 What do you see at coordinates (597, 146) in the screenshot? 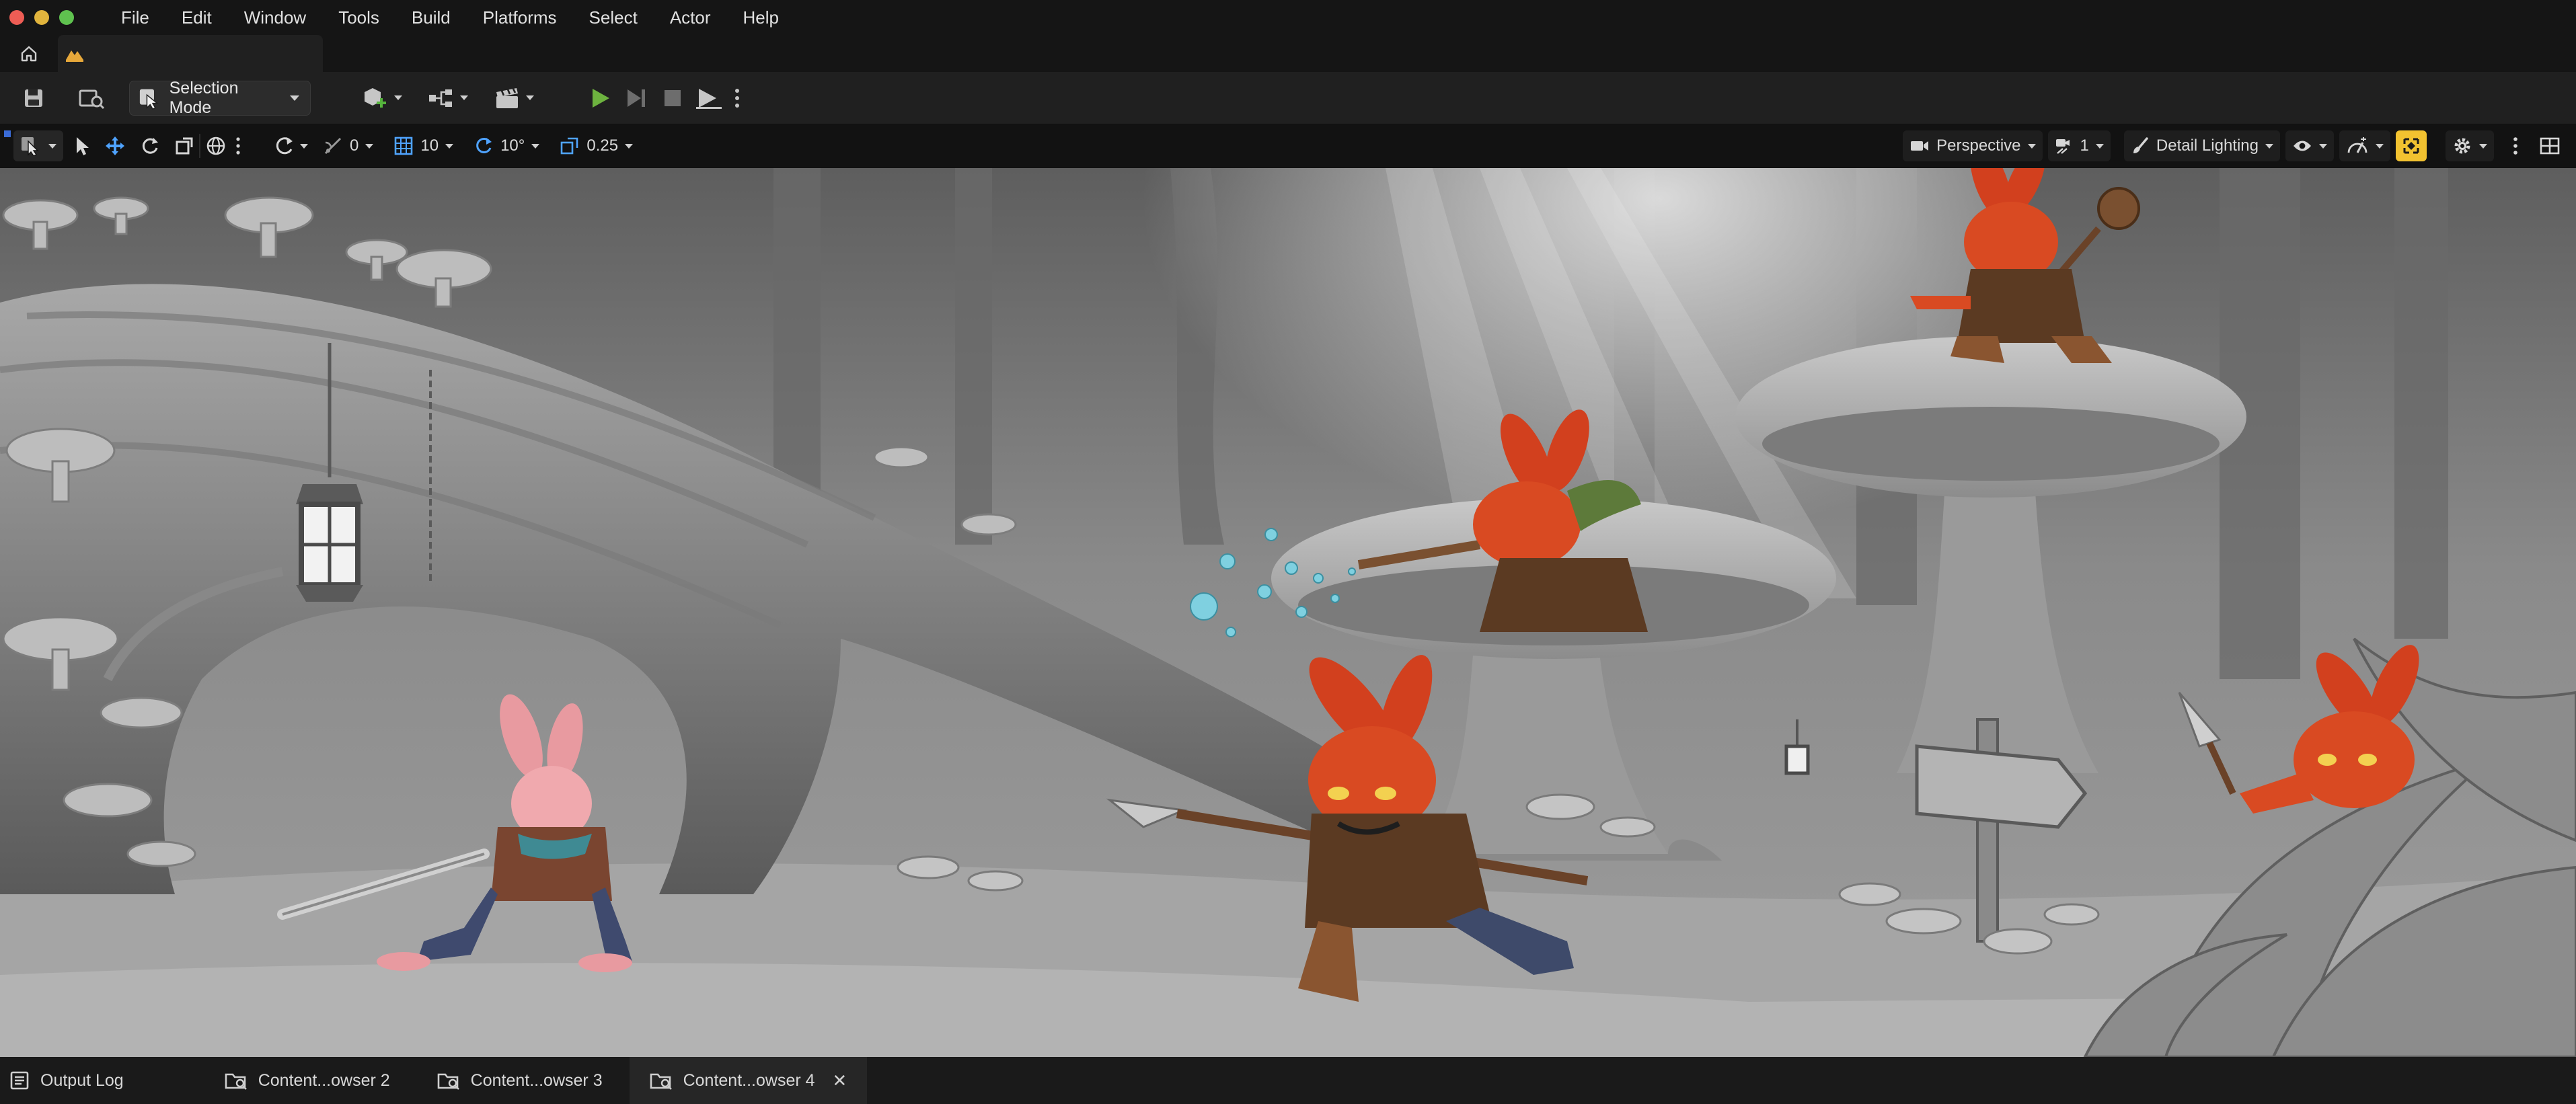
I see `scale-snap-toggle: 0.25` at bounding box center [597, 146].